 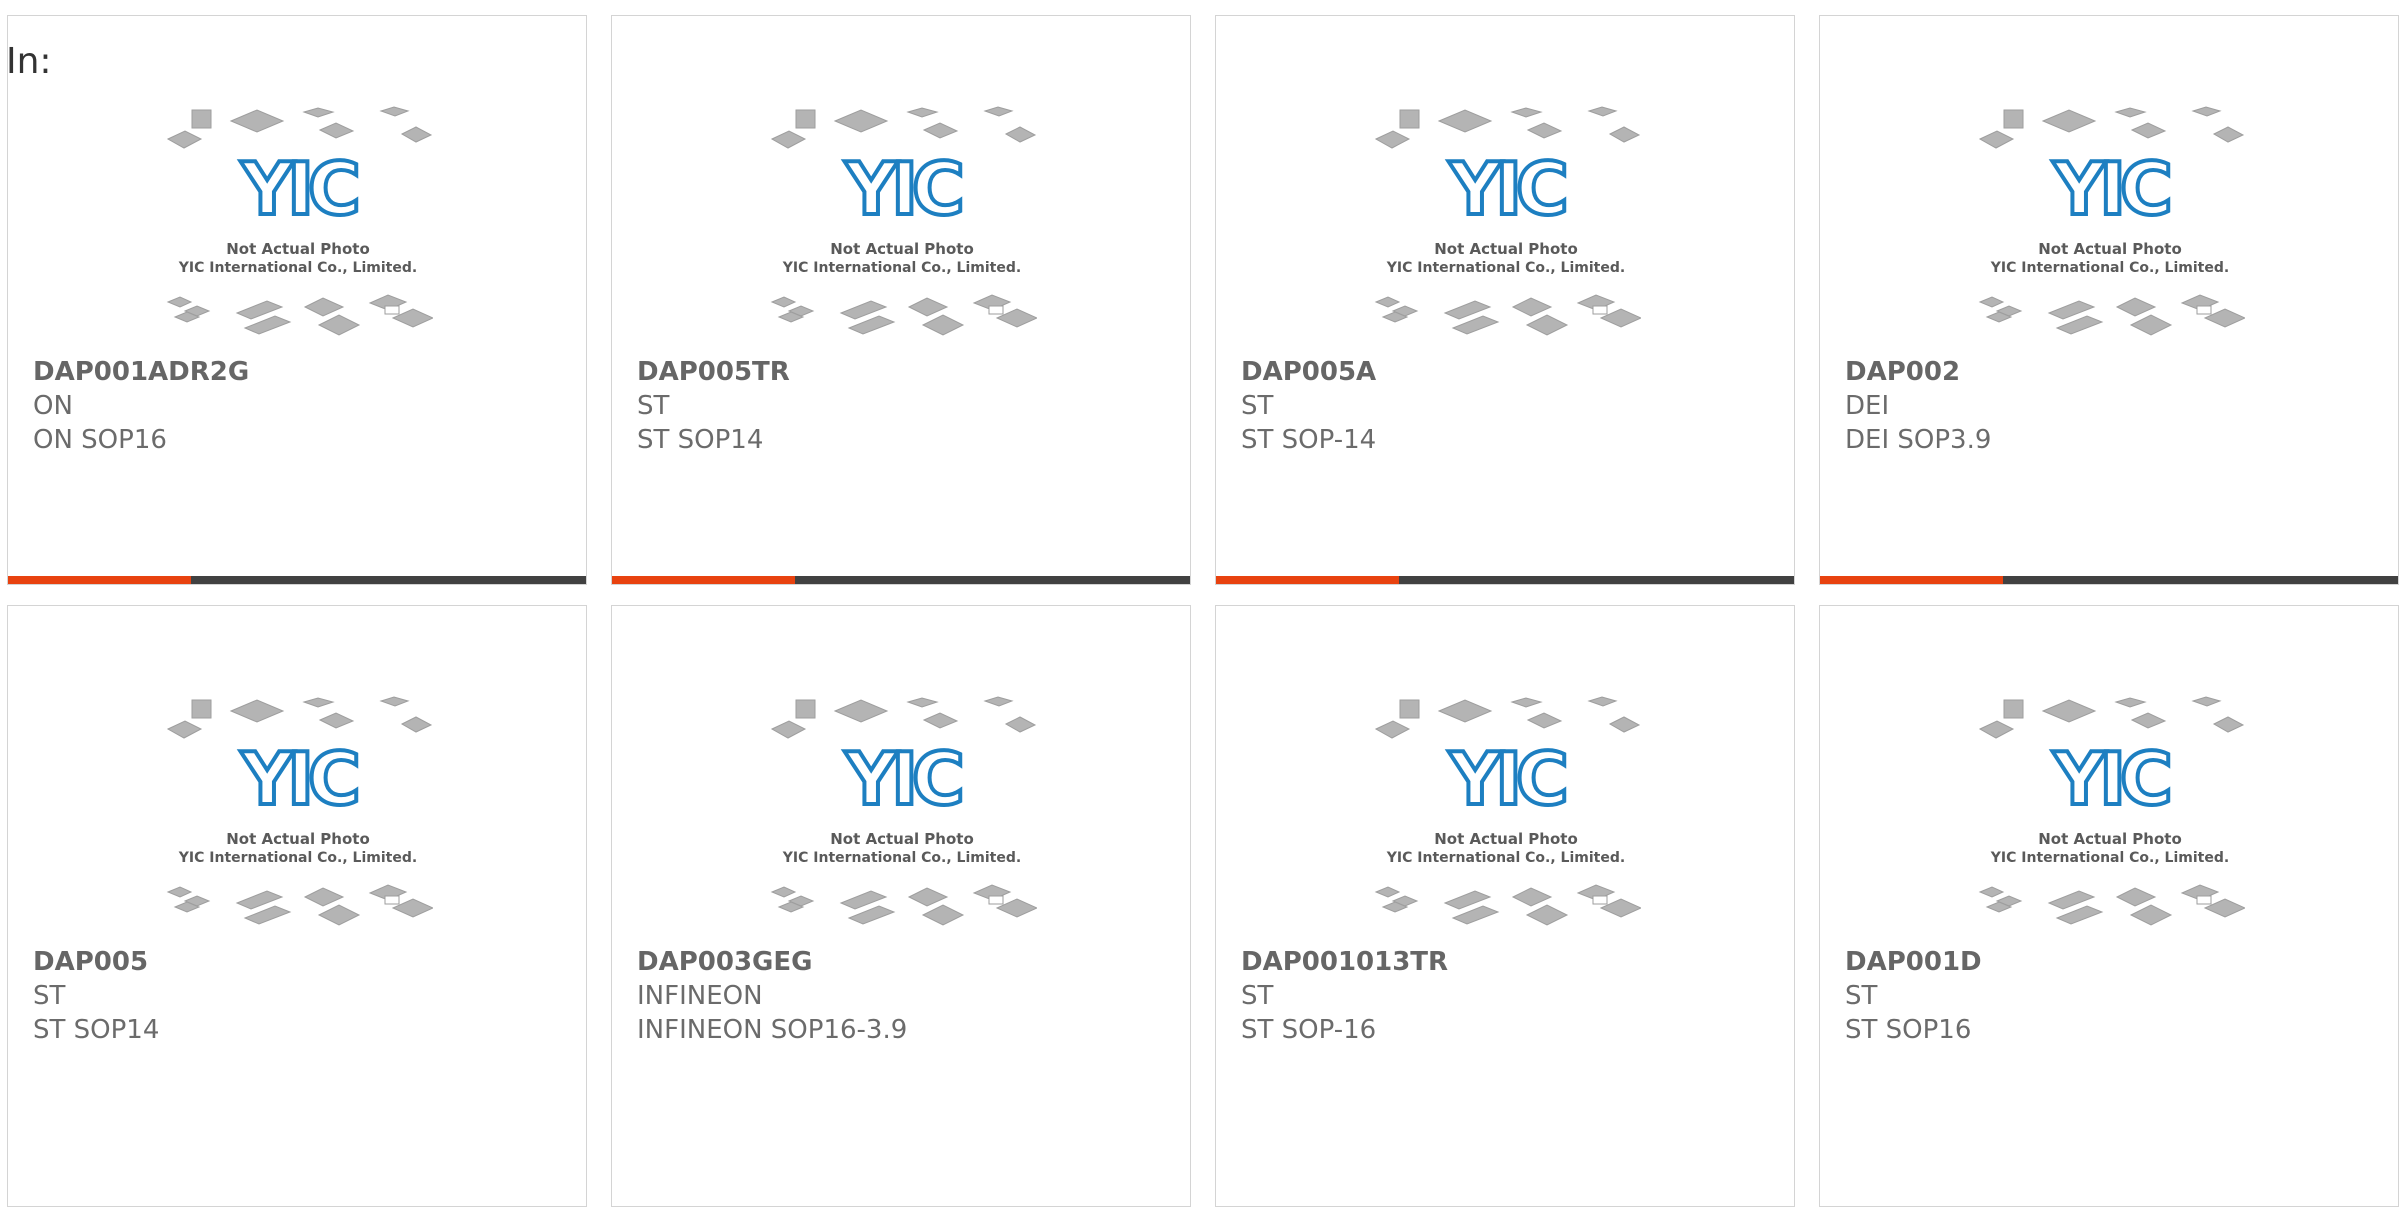 I want to click on product-info: DAP001D ST ST SOP16, so click(x=1913, y=996).